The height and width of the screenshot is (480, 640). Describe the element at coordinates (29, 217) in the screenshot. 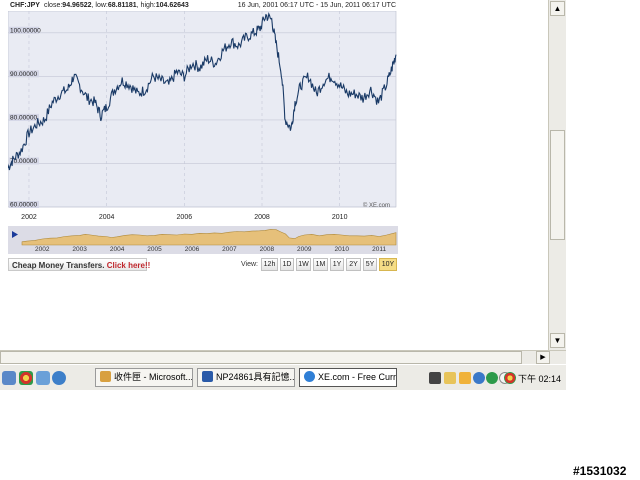

I see `x-tick-label: 2002` at that location.